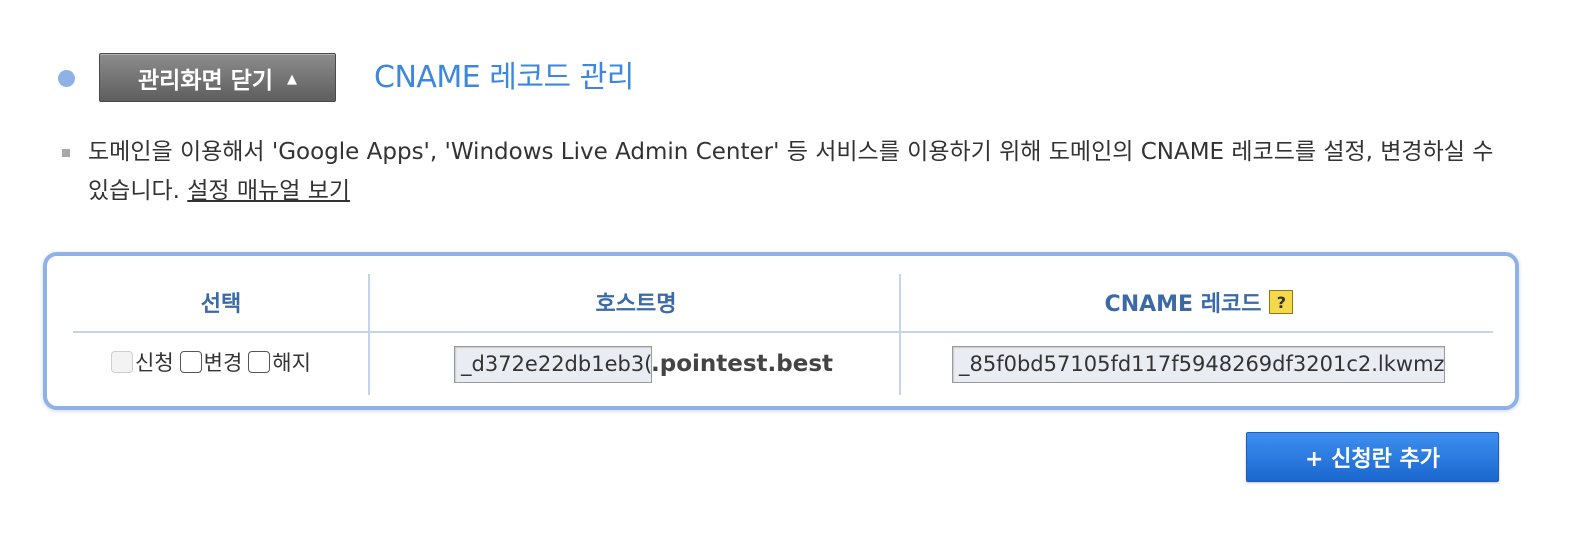 Image resolution: width=1590 pixels, height=560 pixels. Describe the element at coordinates (1183, 304) in the screenshot. I see `column-header-cname-label: CNAME 레코드` at that location.